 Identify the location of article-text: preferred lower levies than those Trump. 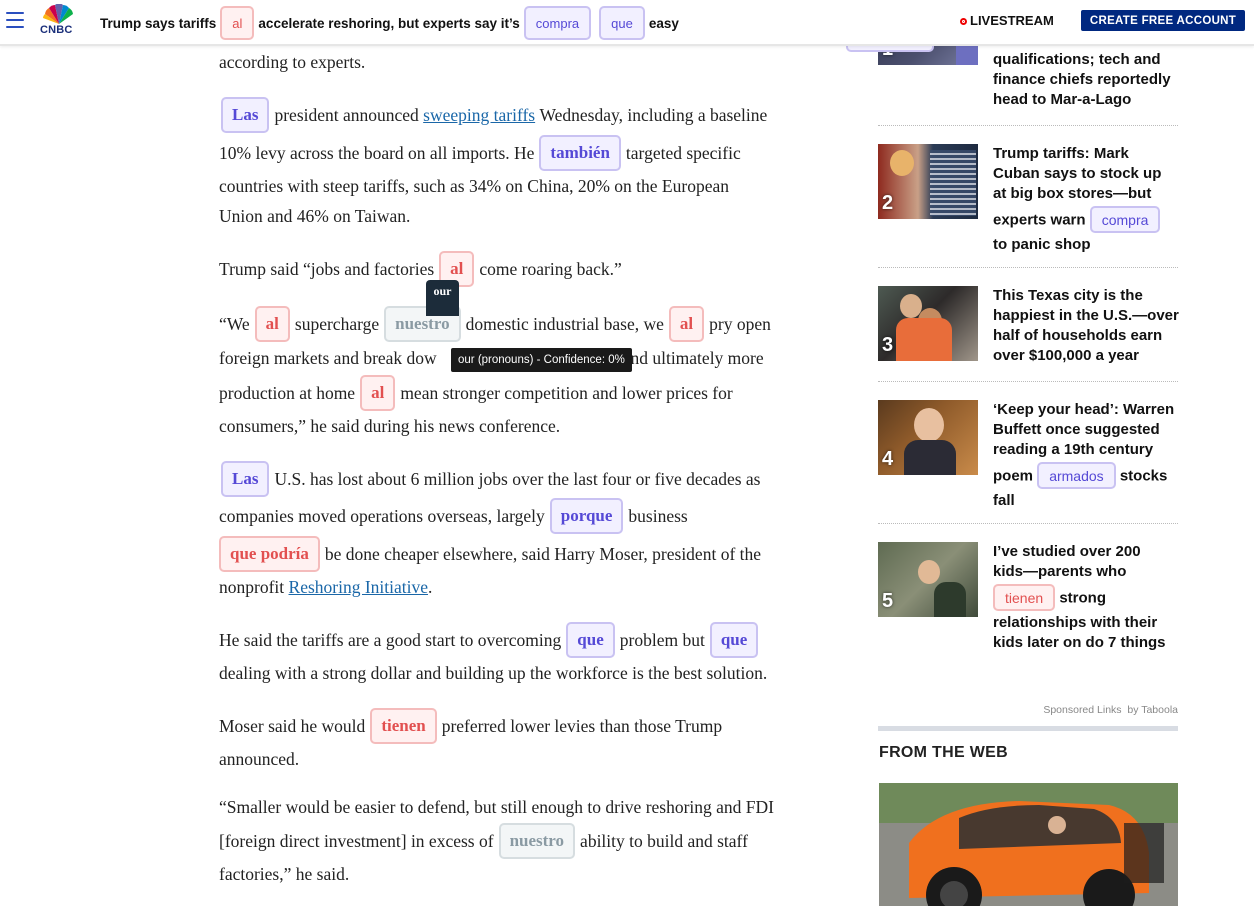
(582, 725).